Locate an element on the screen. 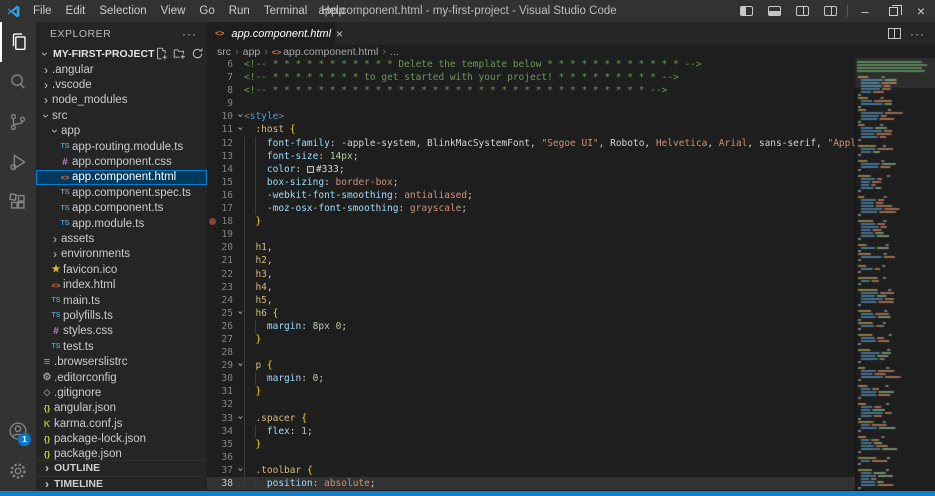 The image size is (935, 496). tree-folder--angular: › .angular is located at coordinates (121, 69).